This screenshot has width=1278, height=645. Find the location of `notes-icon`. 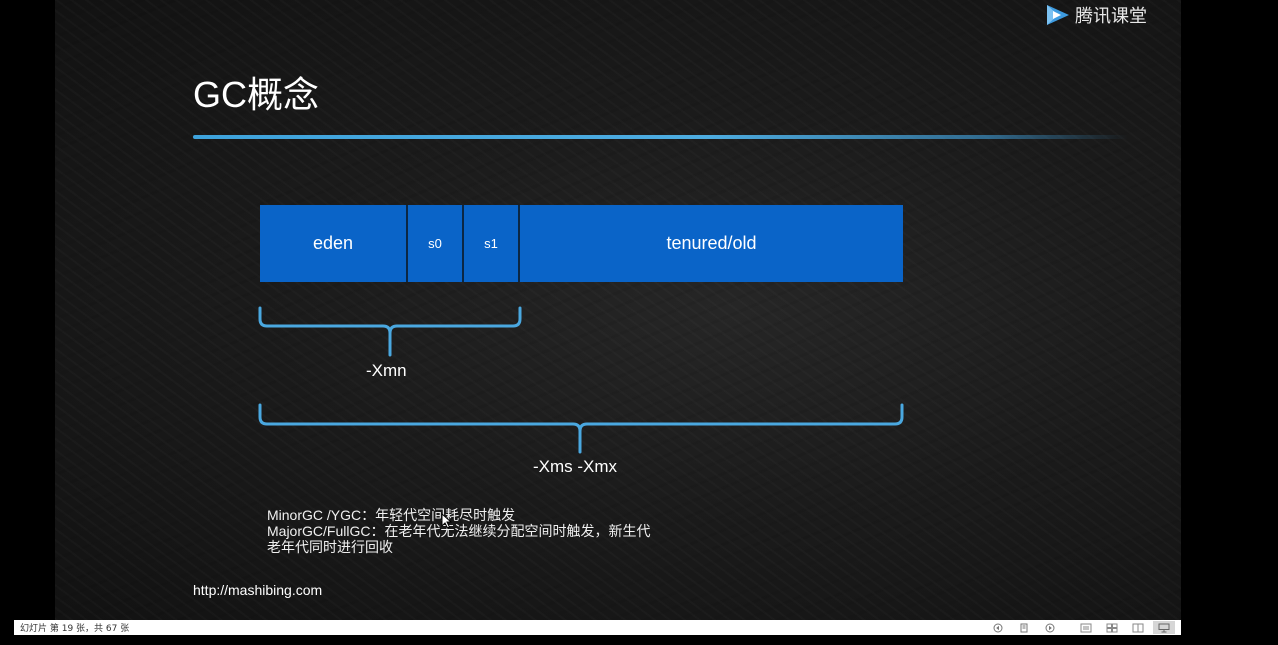

notes-icon is located at coordinates (1024, 627).